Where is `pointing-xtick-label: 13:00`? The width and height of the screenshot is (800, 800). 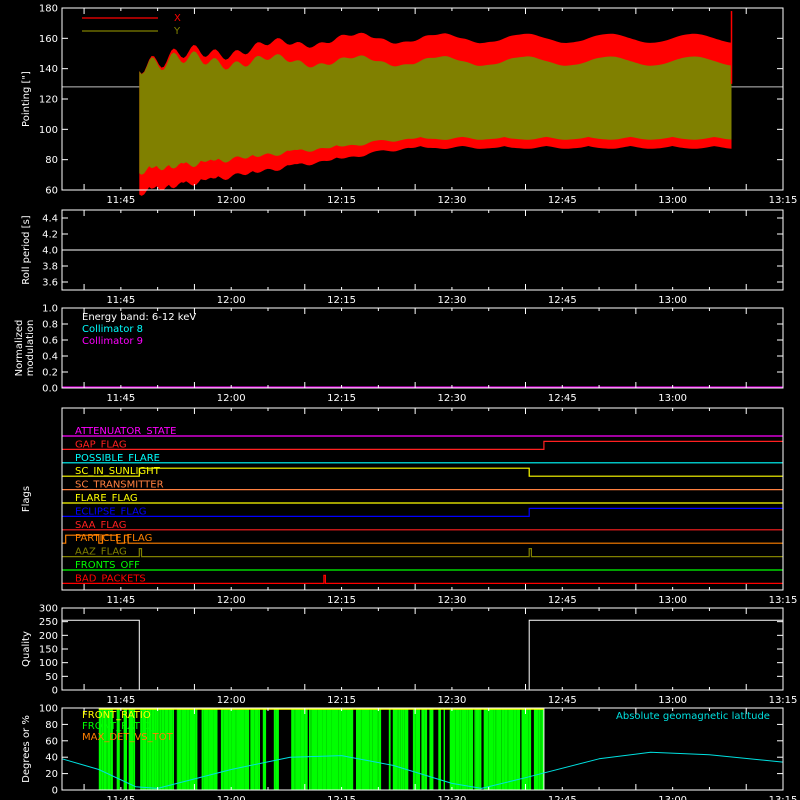
pointing-xtick-label: 13:00 is located at coordinates (672, 200).